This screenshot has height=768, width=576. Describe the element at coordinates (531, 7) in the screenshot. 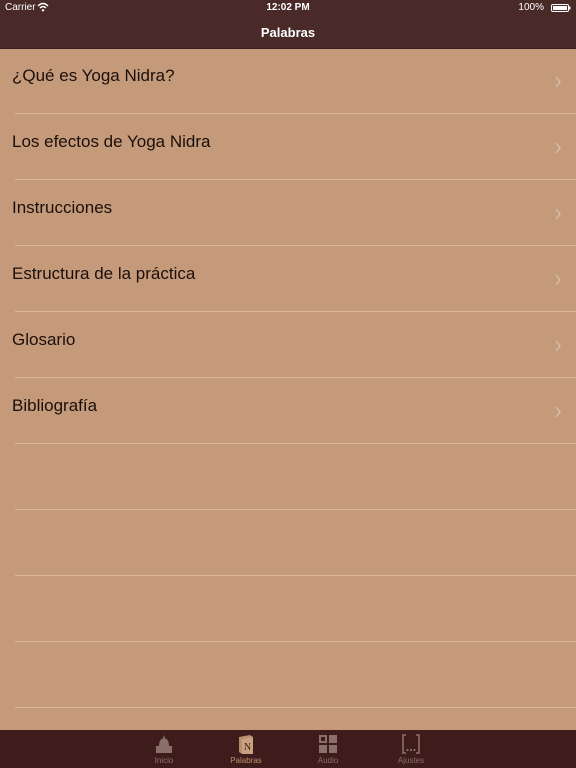

I see `battery-percent: 100%` at that location.